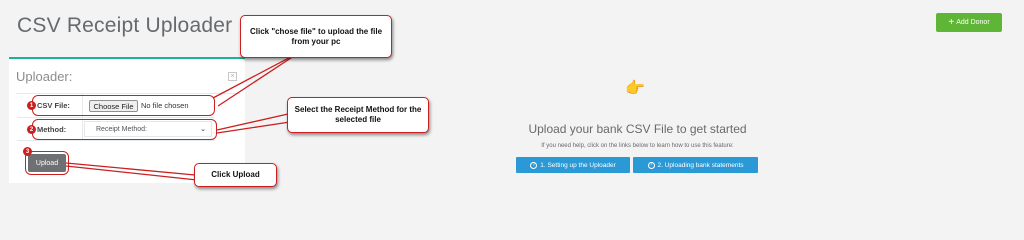  What do you see at coordinates (125, 25) in the screenshot?
I see `page-title: CSV Receipt Uploader` at bounding box center [125, 25].